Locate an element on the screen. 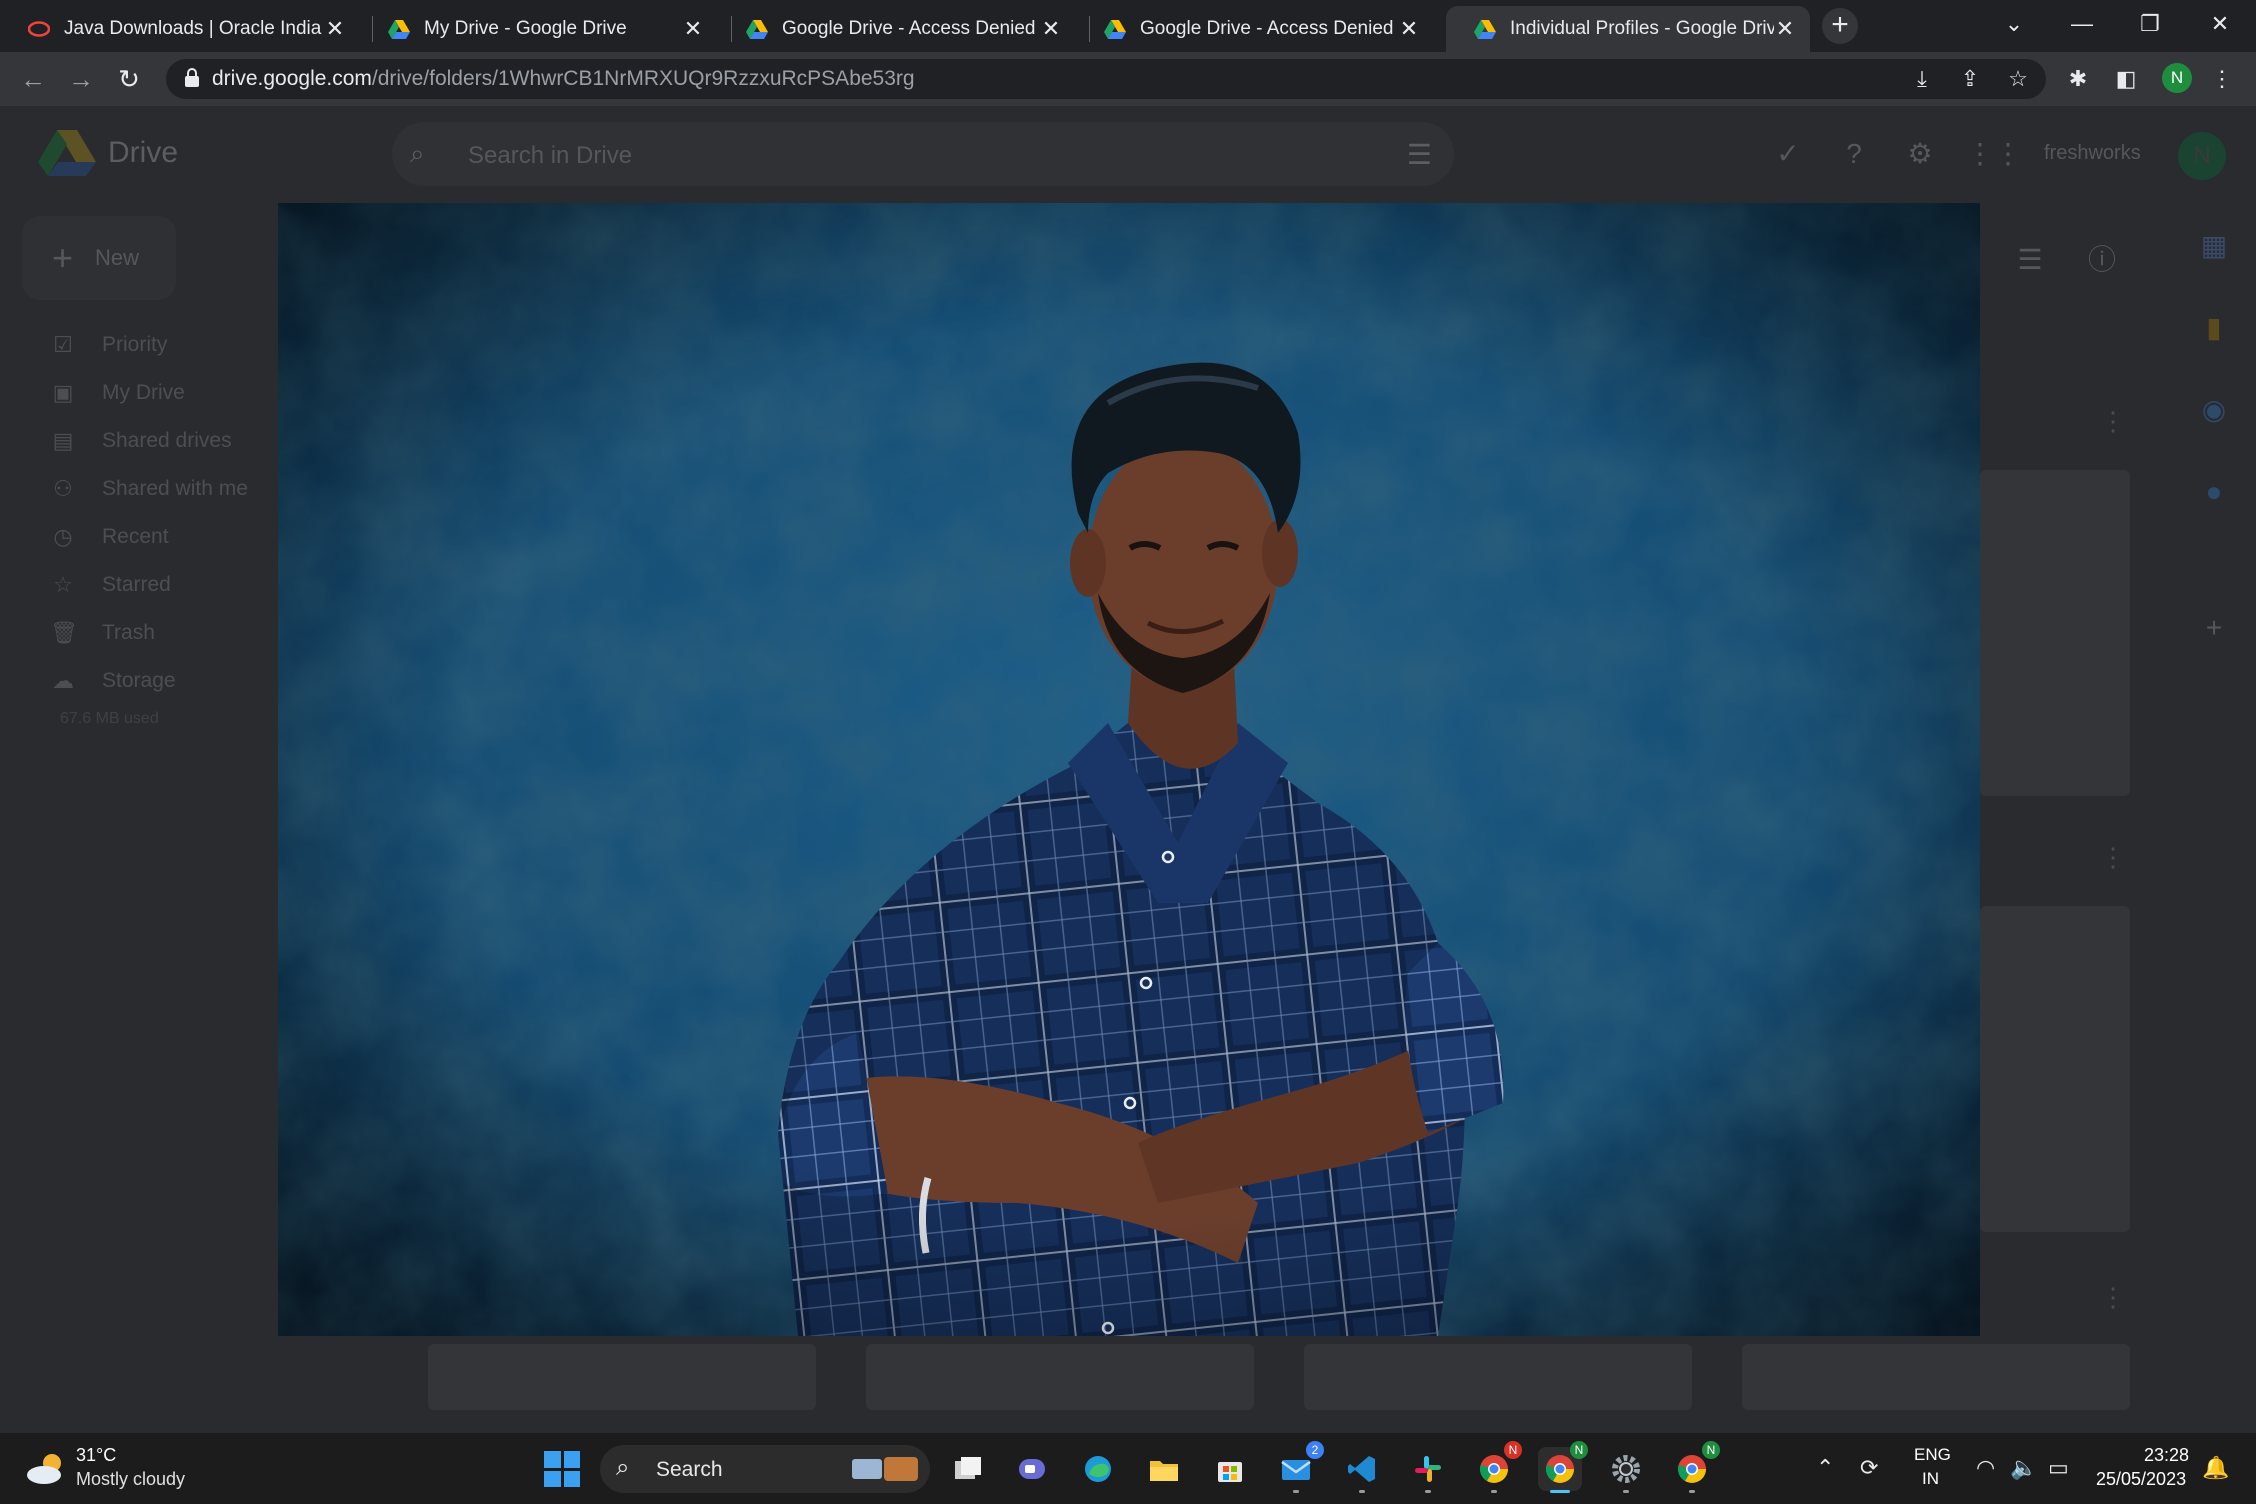 The image size is (2256, 1504). shared-with-me-icon: ⚇ is located at coordinates (63, 488).